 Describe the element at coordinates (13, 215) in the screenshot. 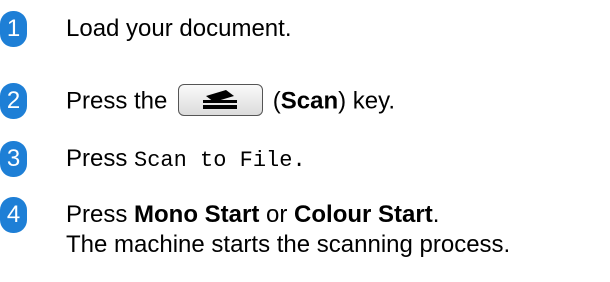

I see `step-number-badge: 4` at that location.